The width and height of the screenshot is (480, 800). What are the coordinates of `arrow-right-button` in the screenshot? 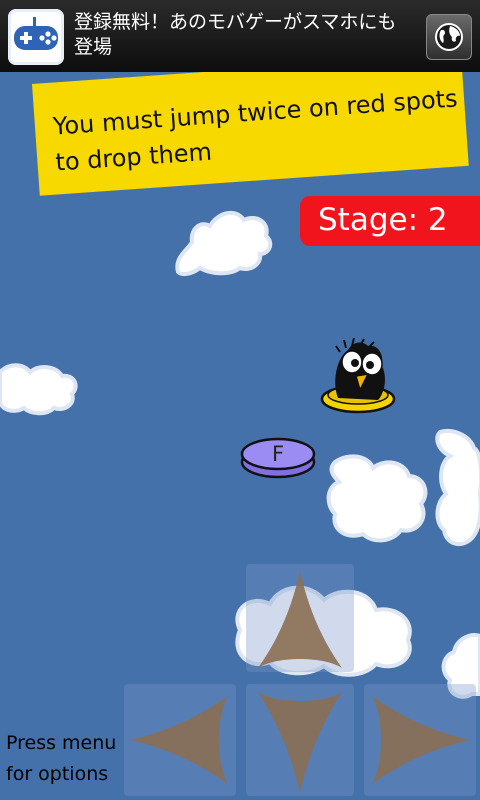 It's located at (420, 740).